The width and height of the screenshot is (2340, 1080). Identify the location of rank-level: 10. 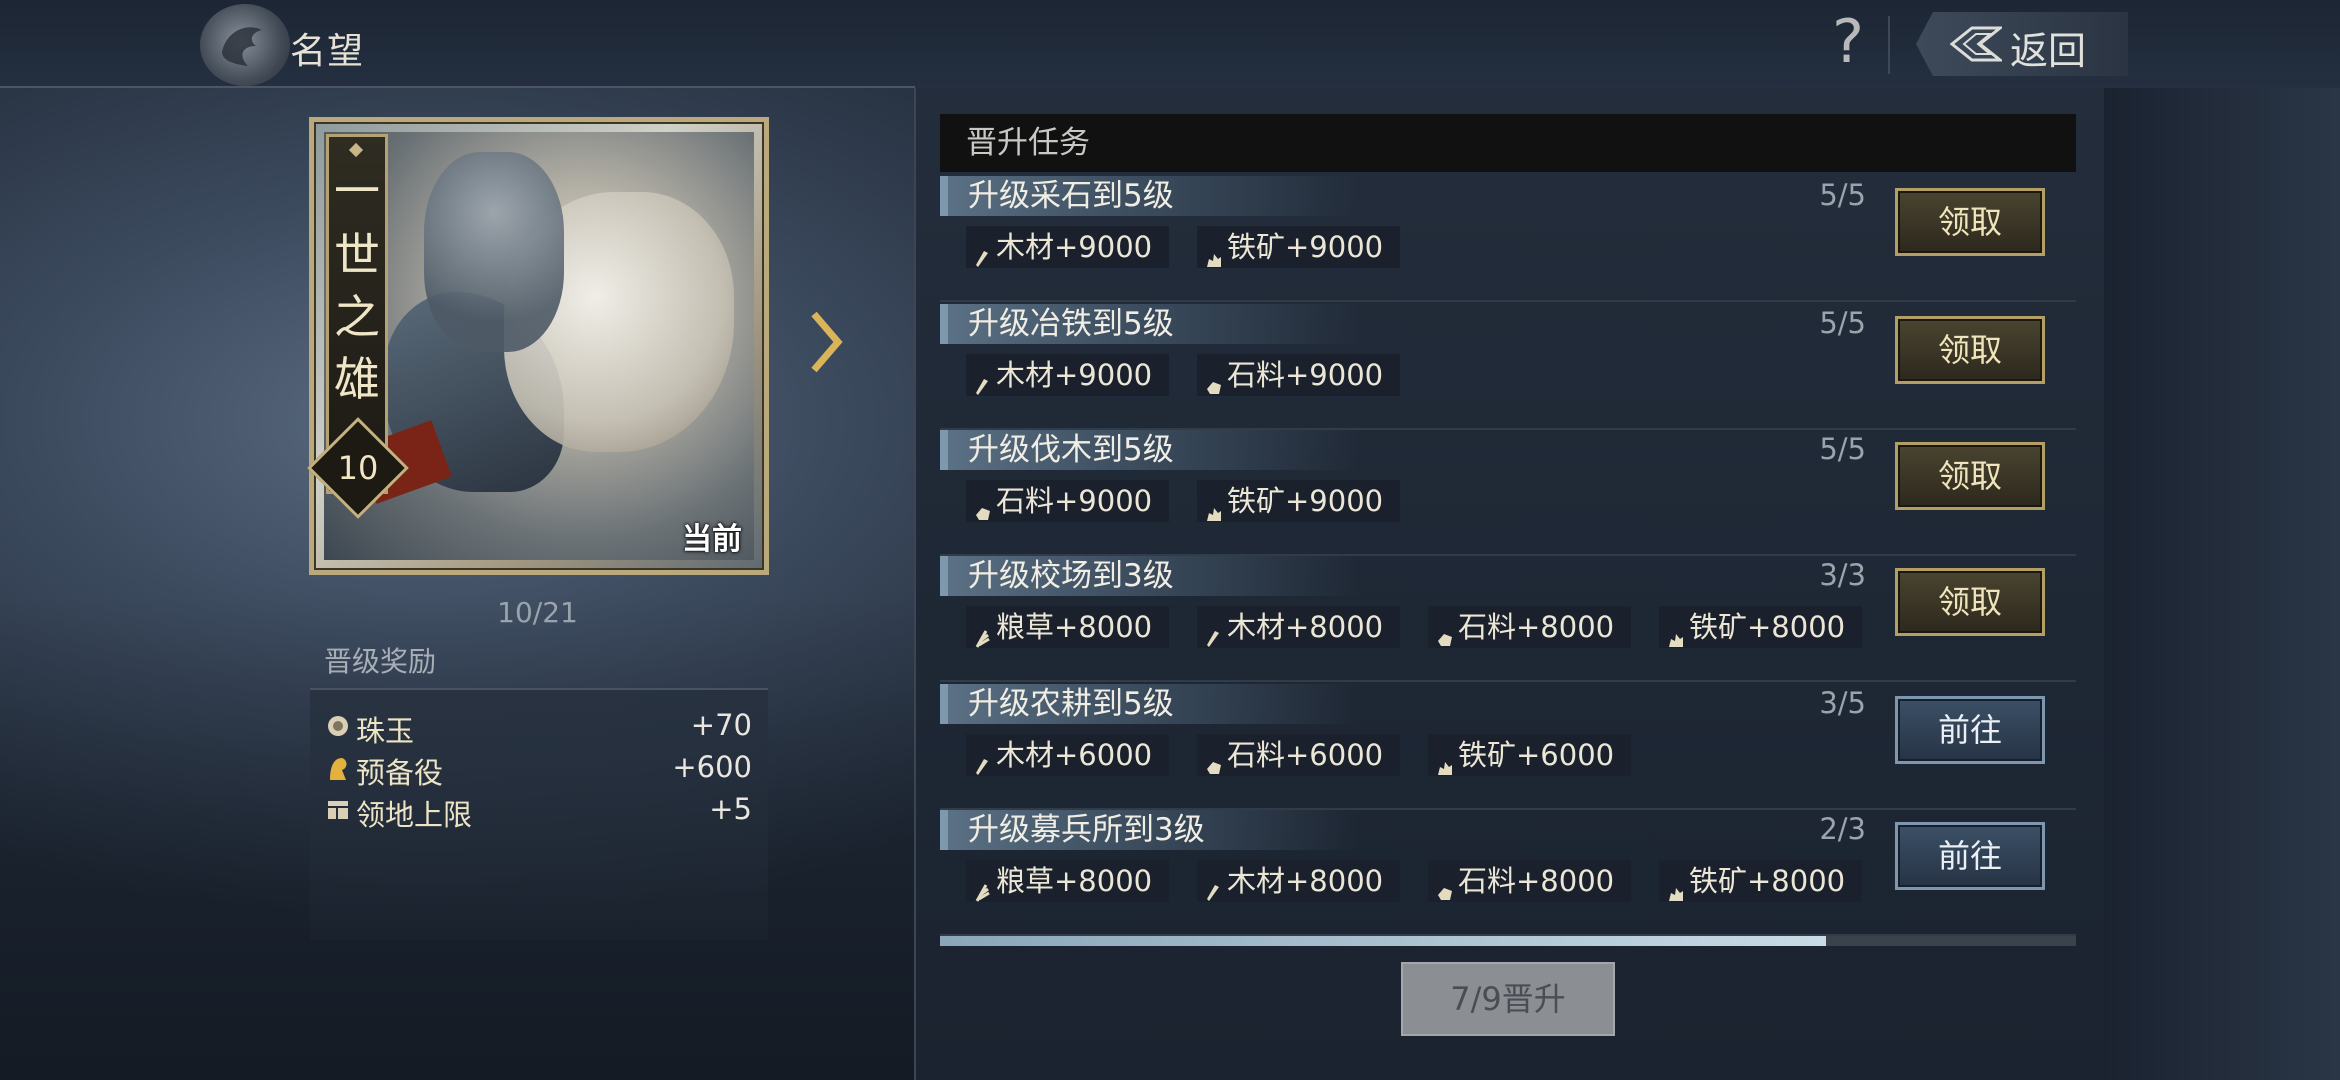
(358, 468).